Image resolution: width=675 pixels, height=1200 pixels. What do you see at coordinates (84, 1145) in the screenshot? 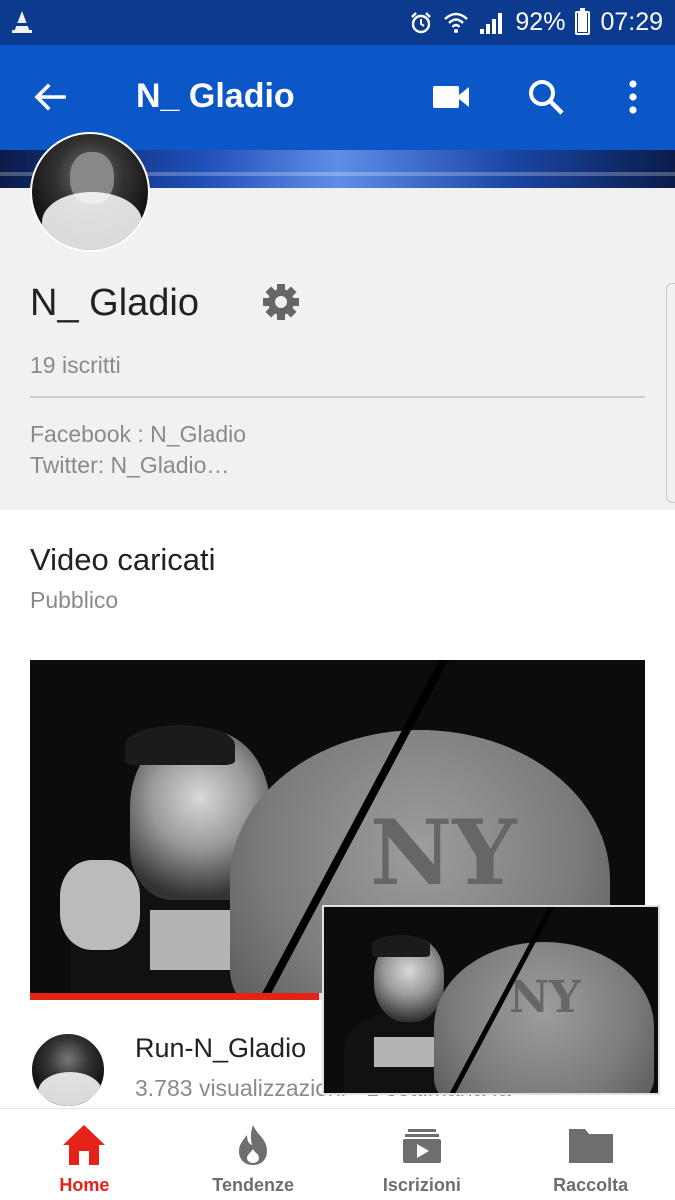
I see `home-icon` at bounding box center [84, 1145].